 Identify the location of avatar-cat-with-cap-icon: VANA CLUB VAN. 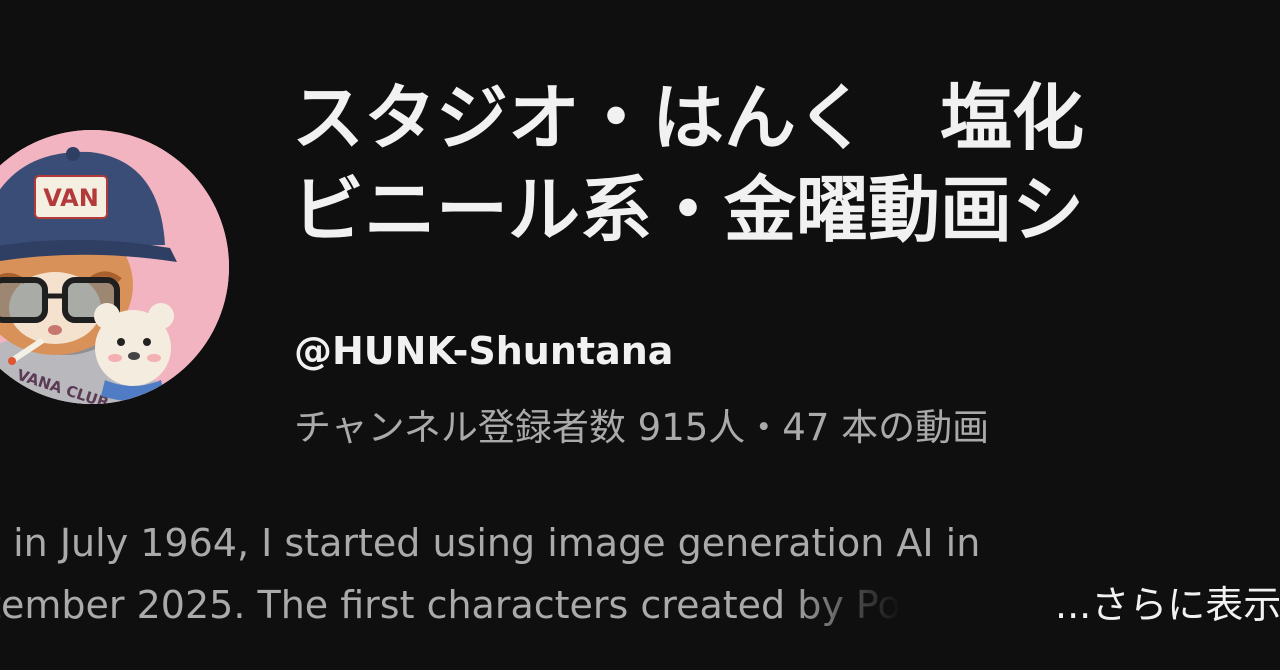
(114, 267).